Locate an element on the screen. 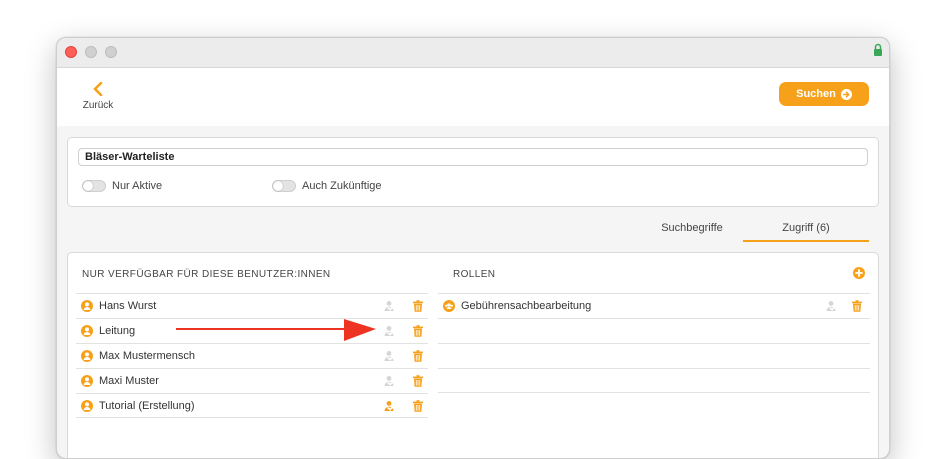  group-icon is located at coordinates (449, 306).